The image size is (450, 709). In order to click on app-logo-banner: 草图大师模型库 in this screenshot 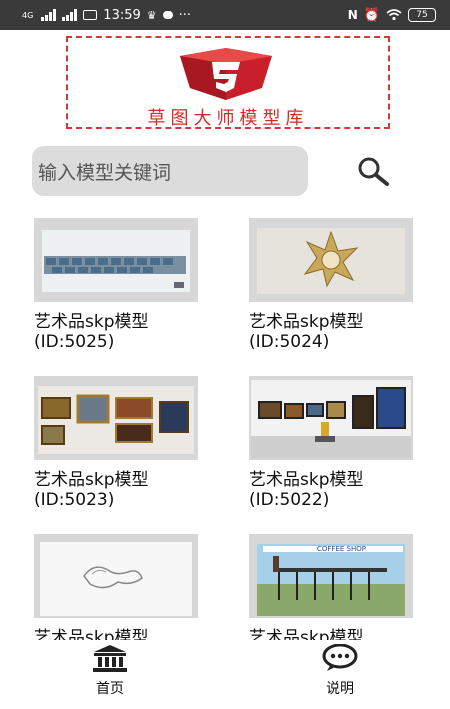, I will do `click(228, 82)`.